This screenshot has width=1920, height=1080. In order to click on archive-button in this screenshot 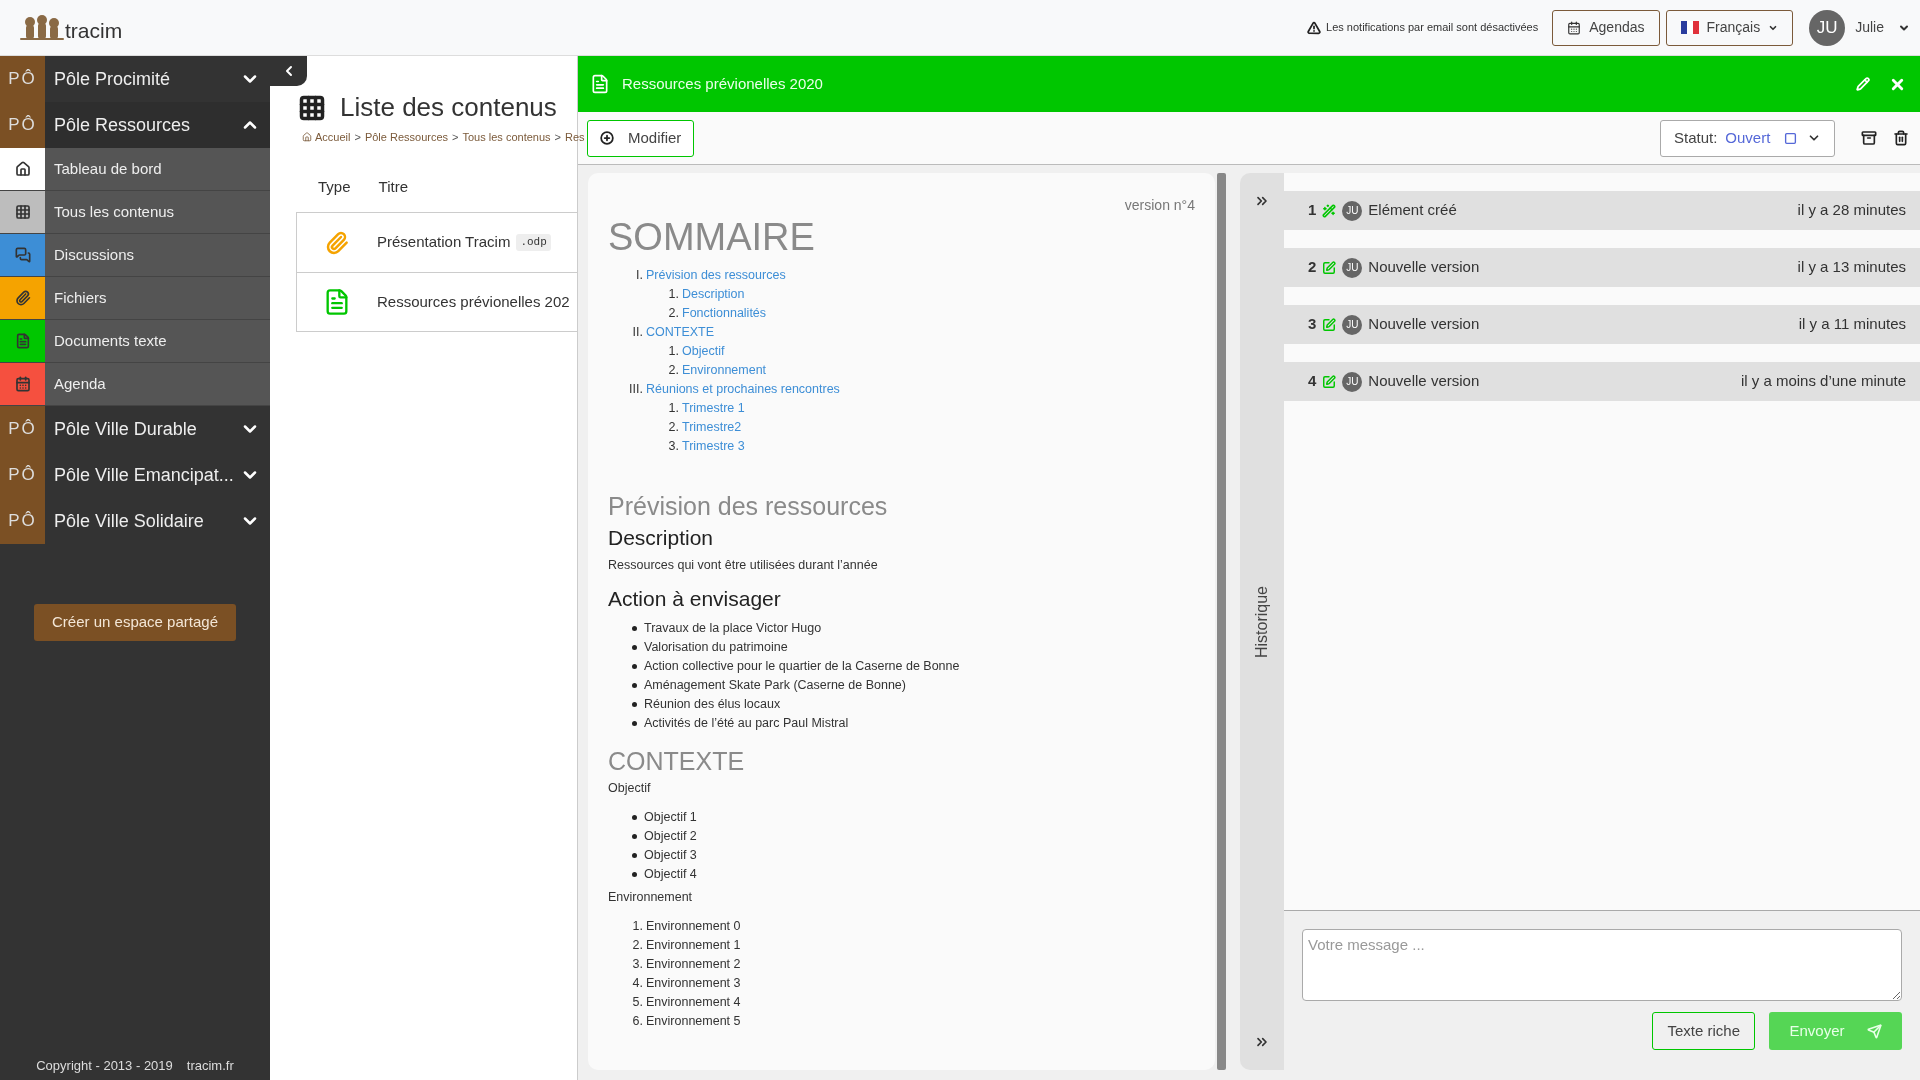, I will do `click(1869, 138)`.